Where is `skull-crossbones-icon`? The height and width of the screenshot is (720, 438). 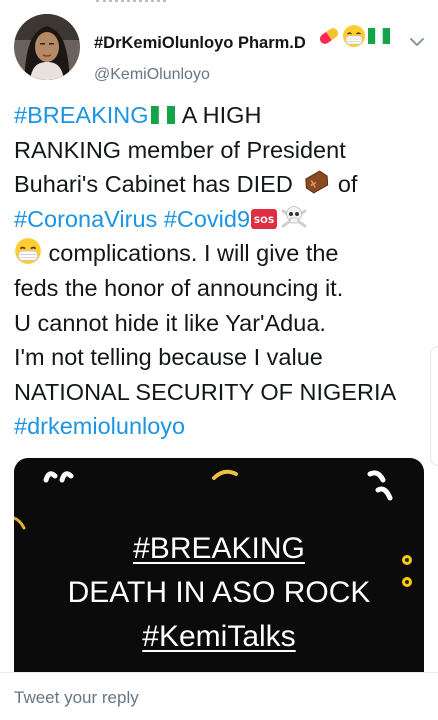
skull-crossbones-icon is located at coordinates (294, 222).